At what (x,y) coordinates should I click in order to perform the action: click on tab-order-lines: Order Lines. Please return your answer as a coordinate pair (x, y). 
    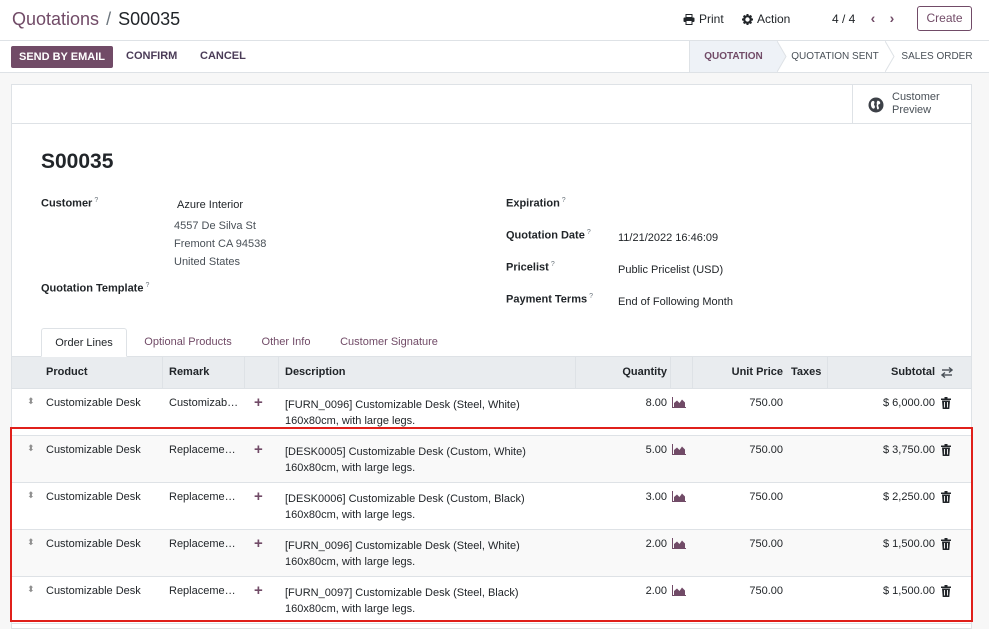
    Looking at the image, I should click on (84, 342).